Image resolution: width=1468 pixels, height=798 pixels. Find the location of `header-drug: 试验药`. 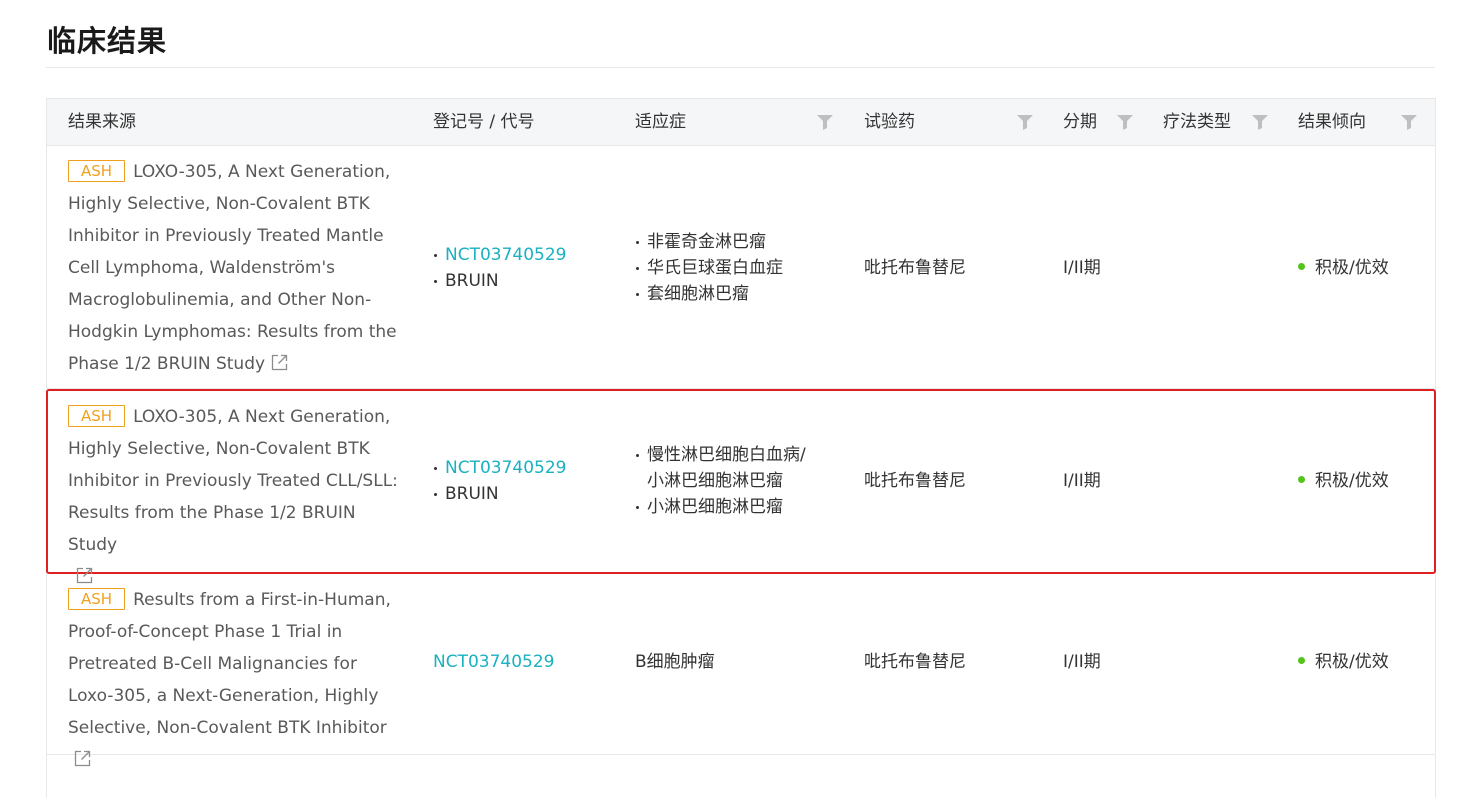

header-drug: 试验药 is located at coordinates (889, 122).